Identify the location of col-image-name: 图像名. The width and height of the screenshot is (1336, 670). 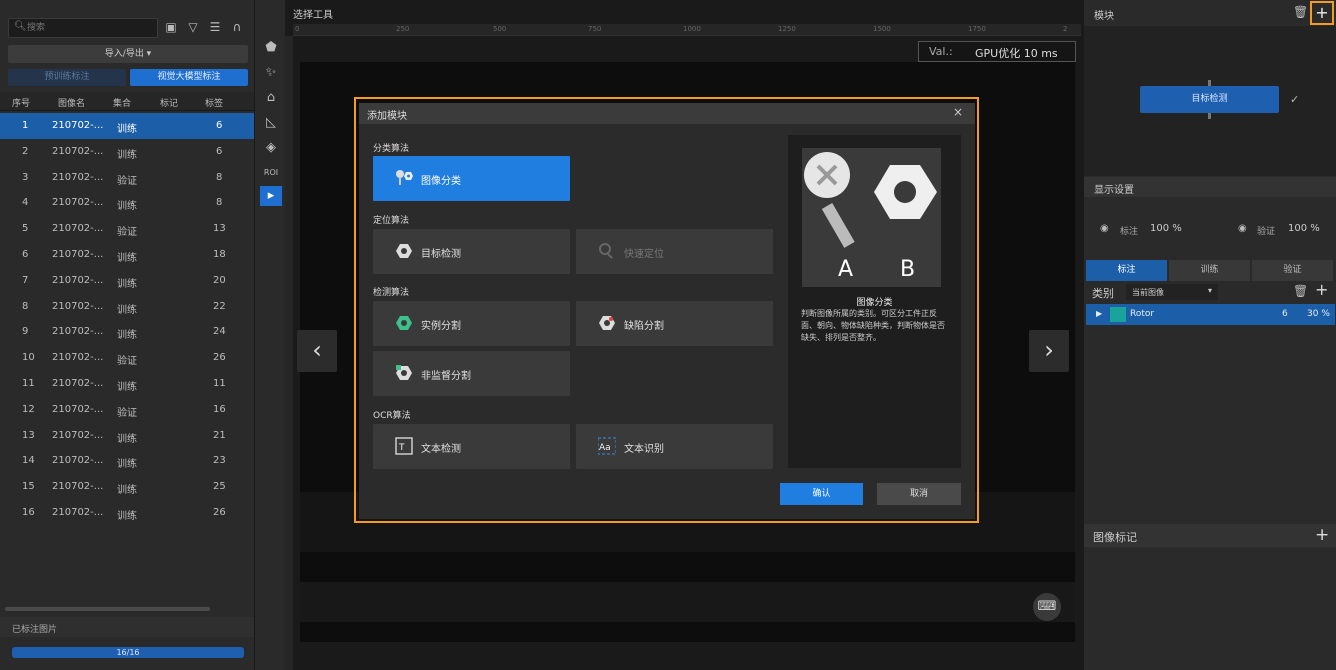
(71, 102).